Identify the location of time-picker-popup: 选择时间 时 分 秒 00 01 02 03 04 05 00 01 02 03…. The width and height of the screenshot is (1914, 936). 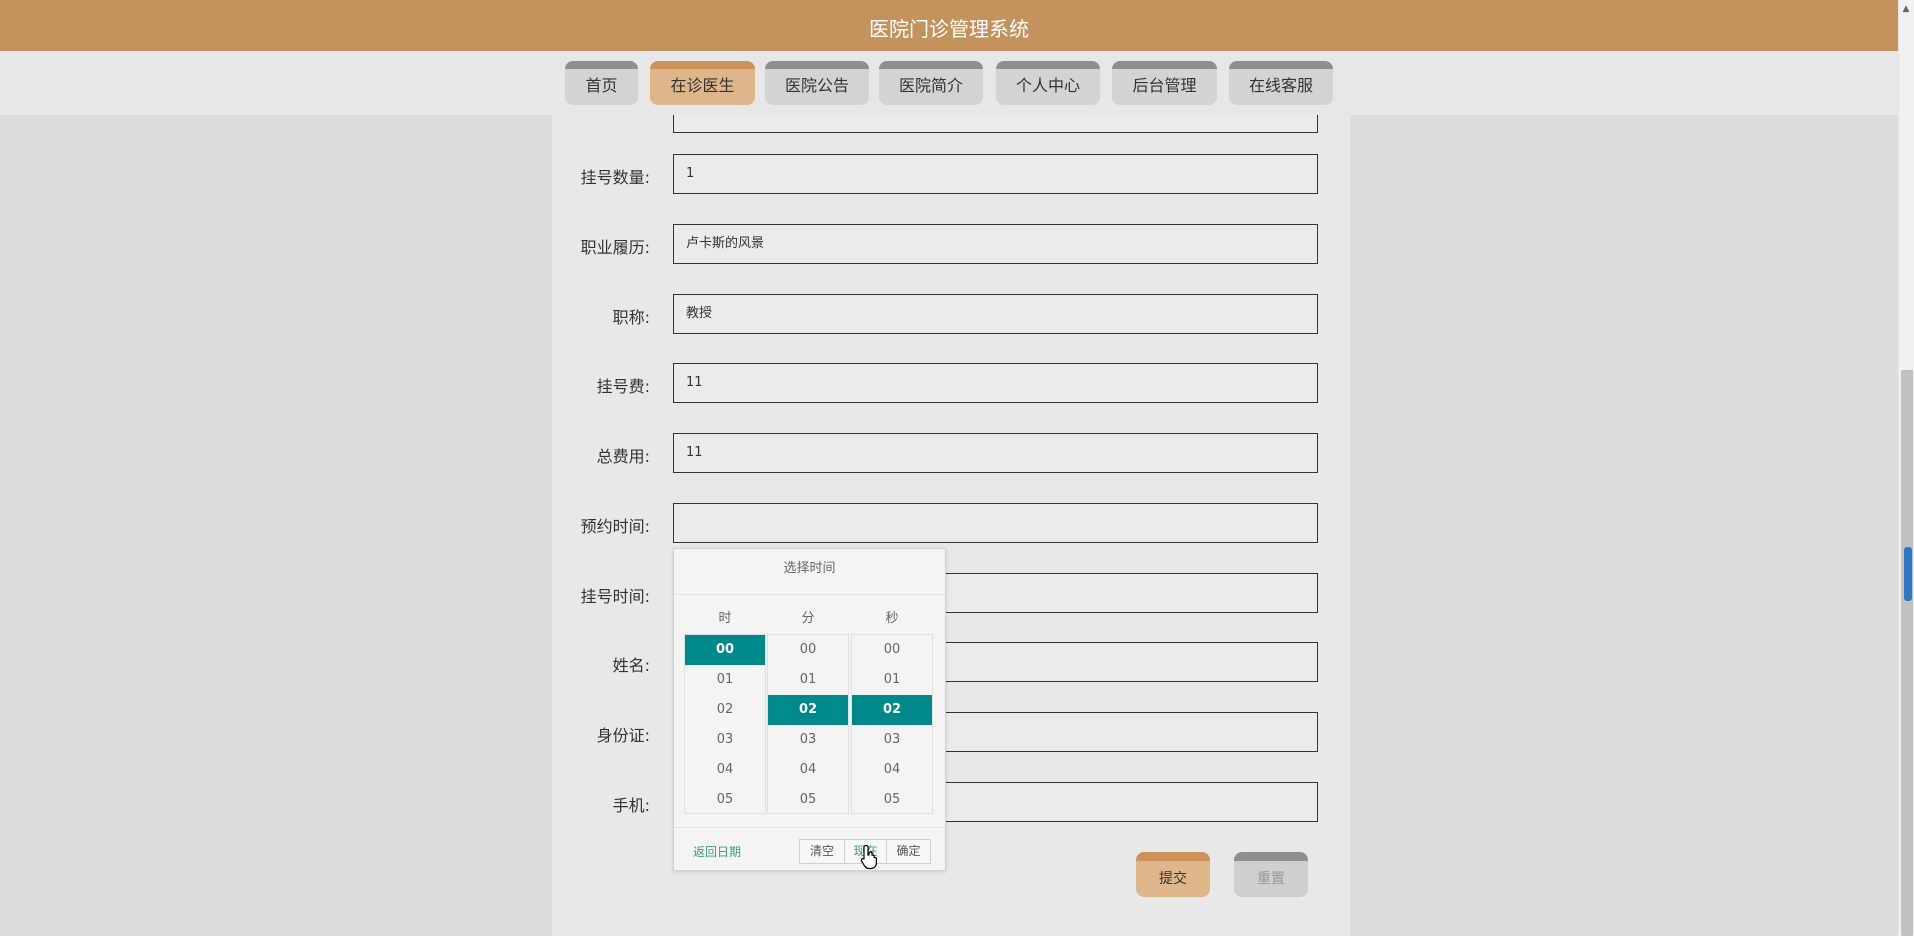
(809, 709).